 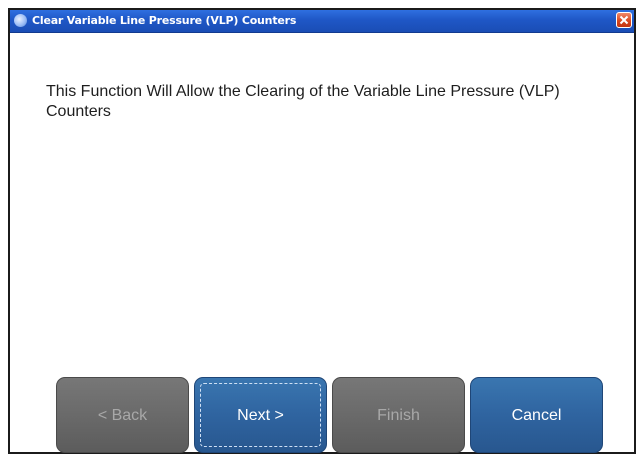 I want to click on next-button: Next >, so click(x=260, y=415).